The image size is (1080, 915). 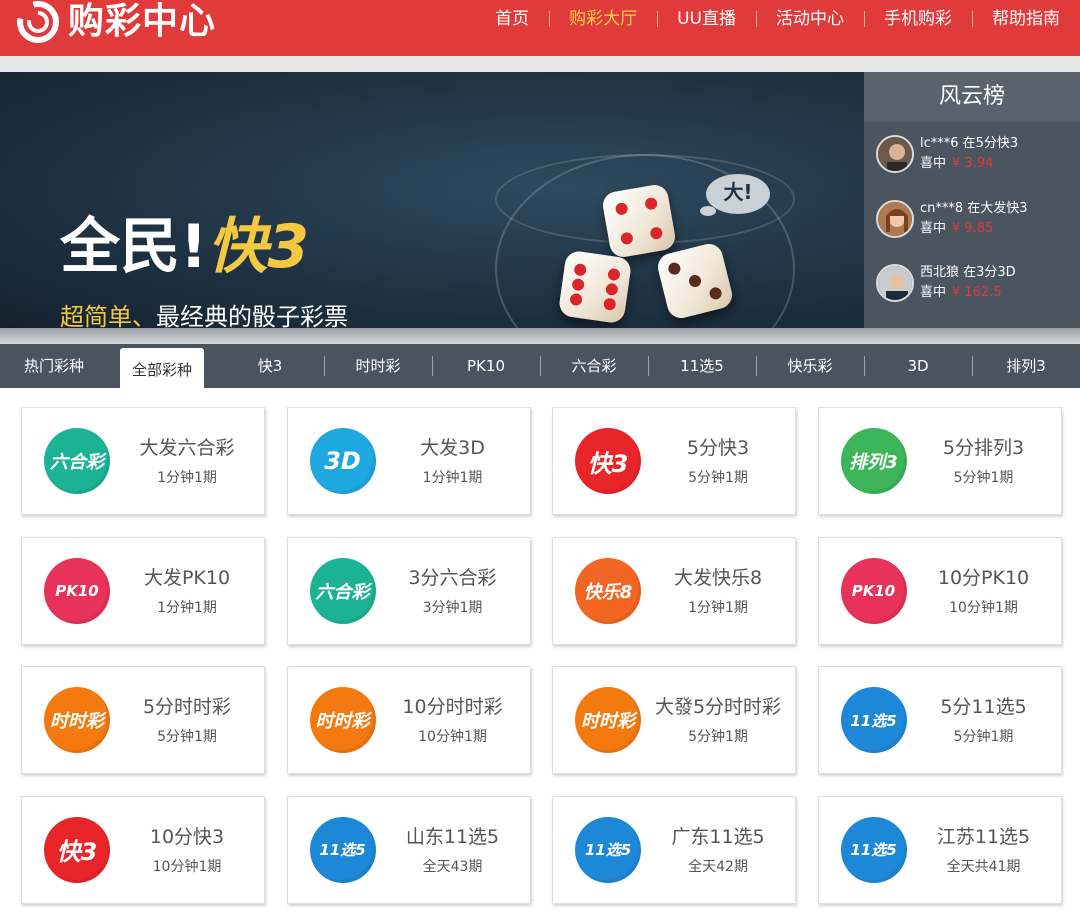 I want to click on winner-amount-line: 喜中 ¥ 9.85, so click(x=956, y=229).